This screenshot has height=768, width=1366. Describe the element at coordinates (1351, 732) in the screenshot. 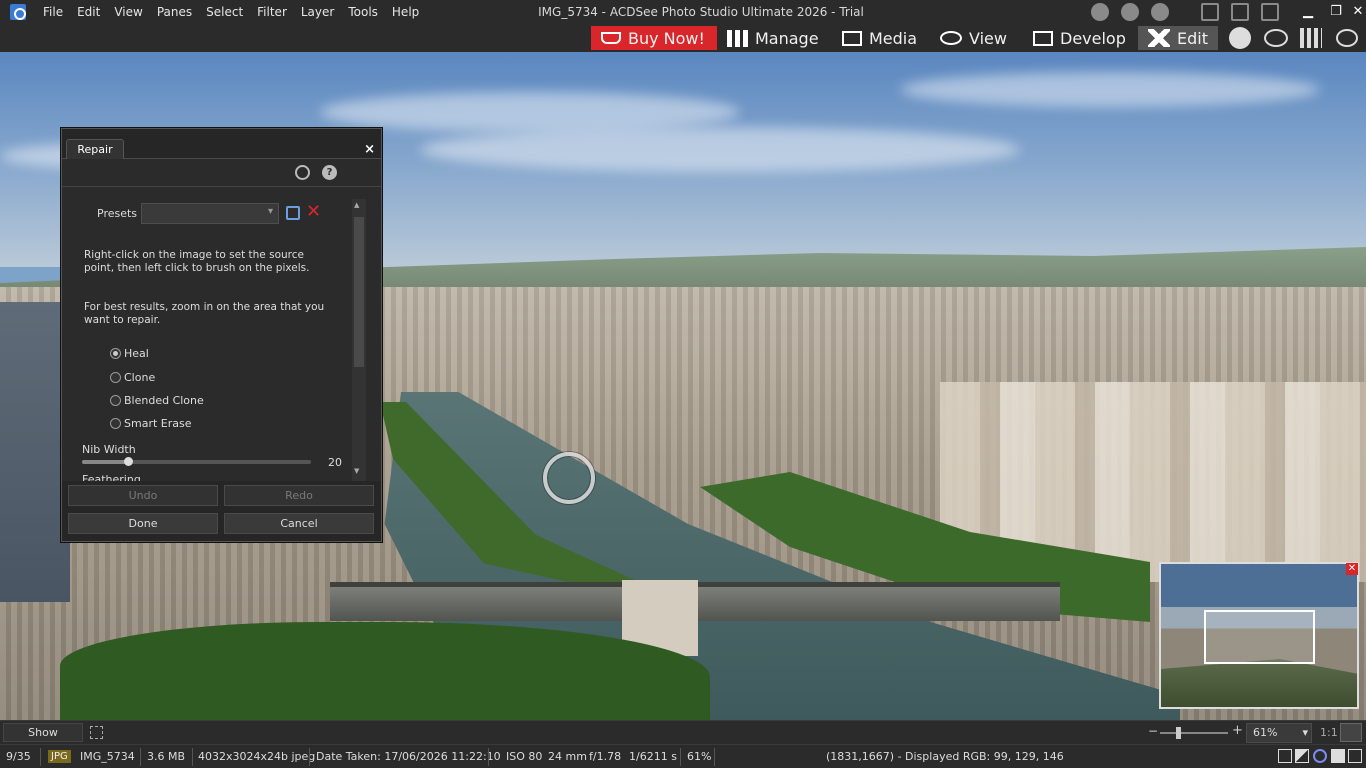

I see `fit-to-window-icon` at that location.